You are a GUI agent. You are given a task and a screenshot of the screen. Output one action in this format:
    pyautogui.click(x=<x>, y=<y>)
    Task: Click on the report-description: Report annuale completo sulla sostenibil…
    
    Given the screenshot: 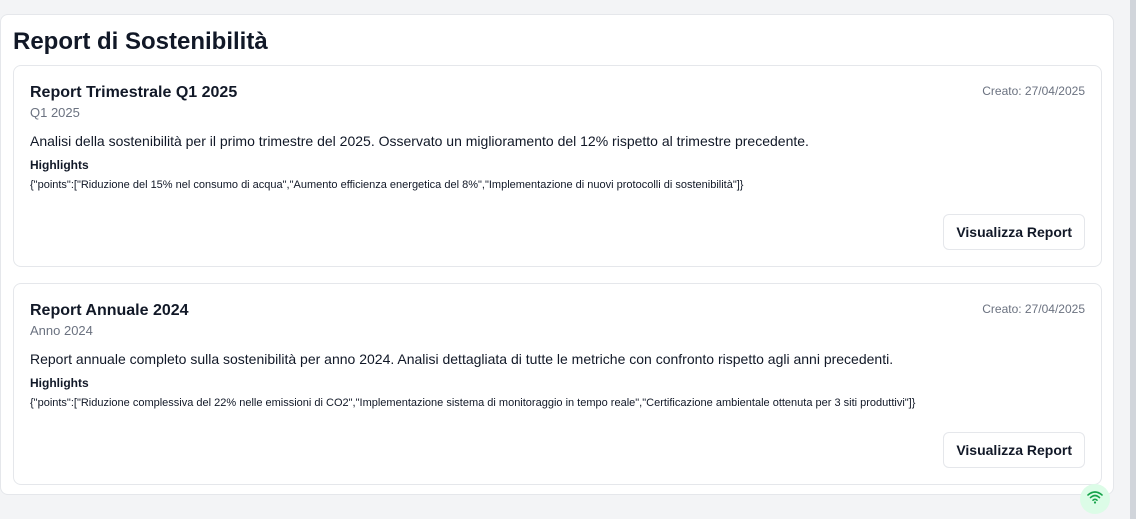 What is the action you would take?
    pyautogui.click(x=462, y=359)
    